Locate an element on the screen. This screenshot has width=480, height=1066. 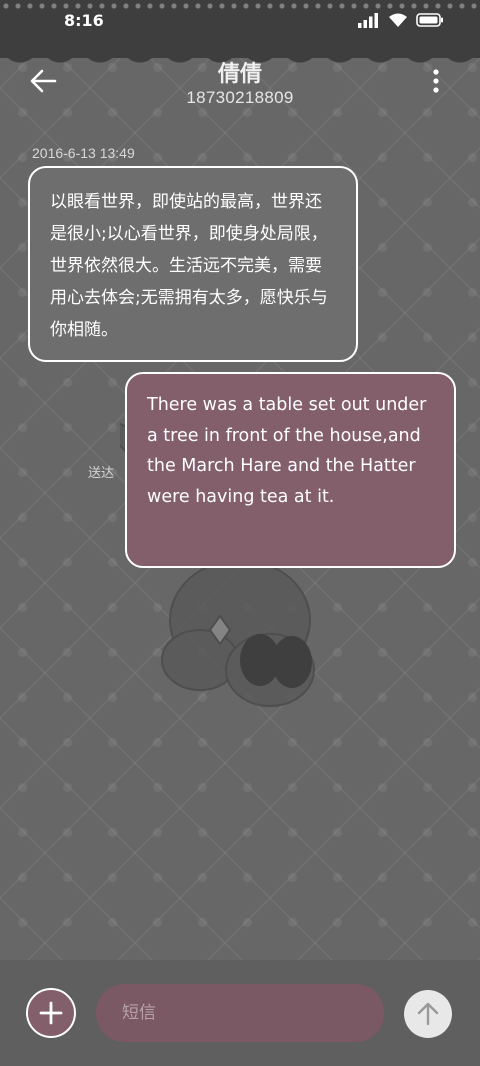
compose-bar is located at coordinates (240, 1013).